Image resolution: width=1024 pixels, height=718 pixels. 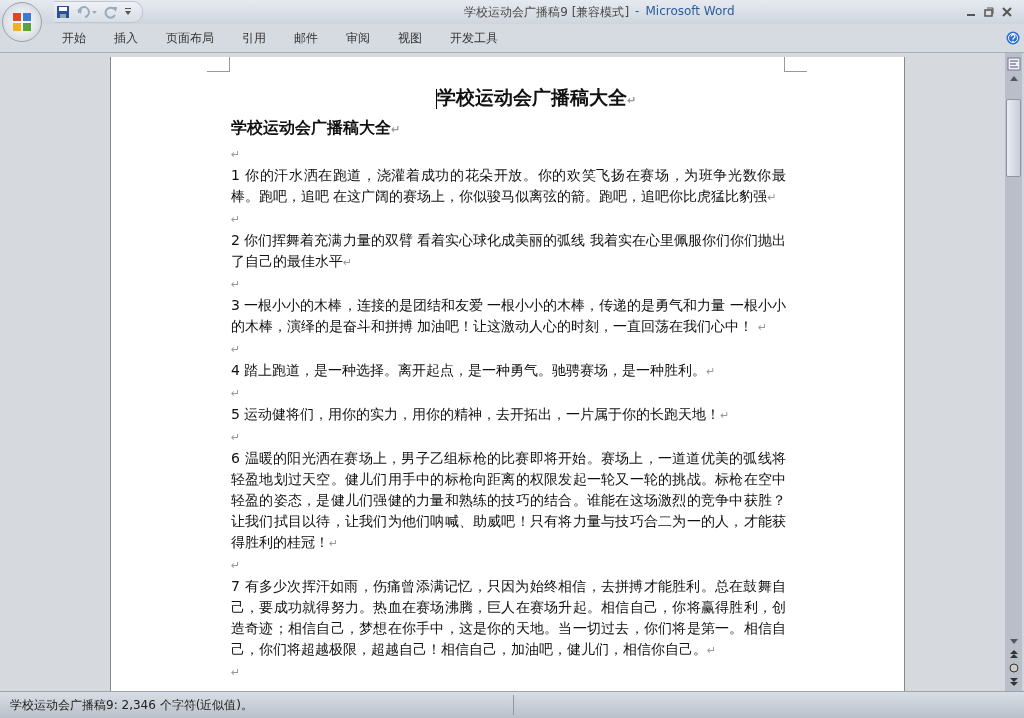 What do you see at coordinates (1013, 654) in the screenshot?
I see `previous-page-icon` at bounding box center [1013, 654].